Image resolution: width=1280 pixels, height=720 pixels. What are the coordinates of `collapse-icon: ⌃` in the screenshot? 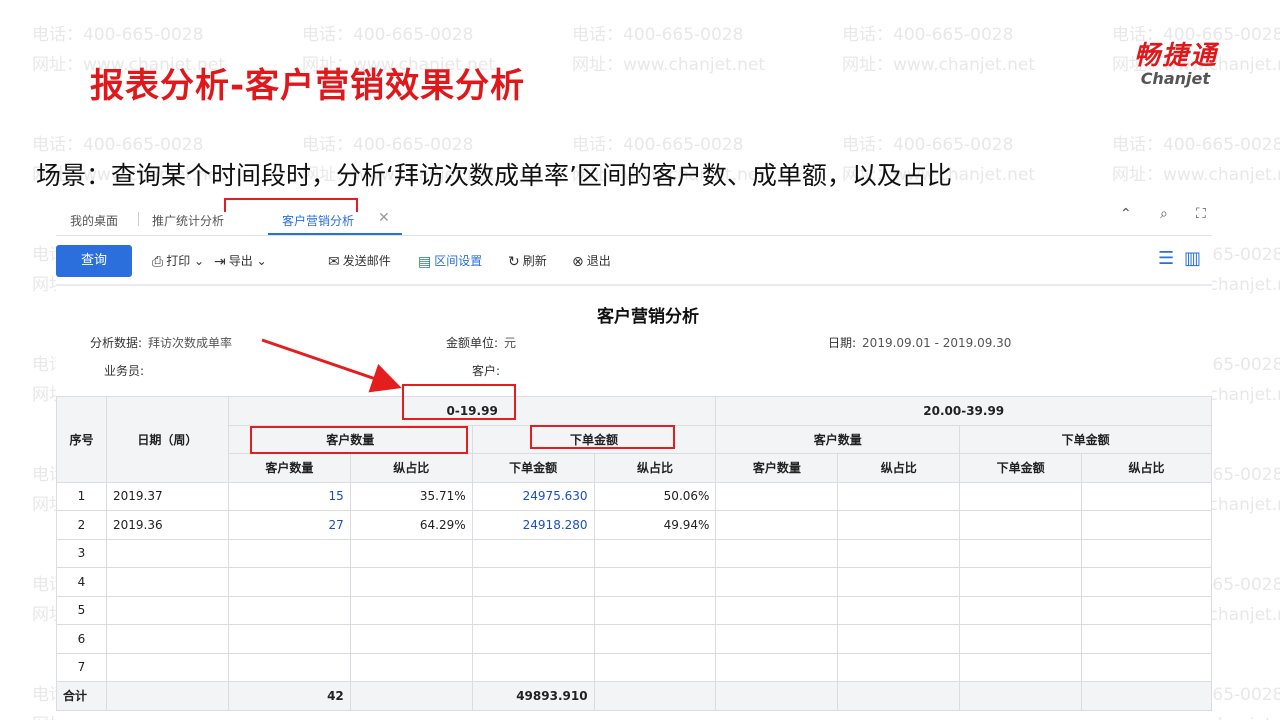 It's located at (1126, 214).